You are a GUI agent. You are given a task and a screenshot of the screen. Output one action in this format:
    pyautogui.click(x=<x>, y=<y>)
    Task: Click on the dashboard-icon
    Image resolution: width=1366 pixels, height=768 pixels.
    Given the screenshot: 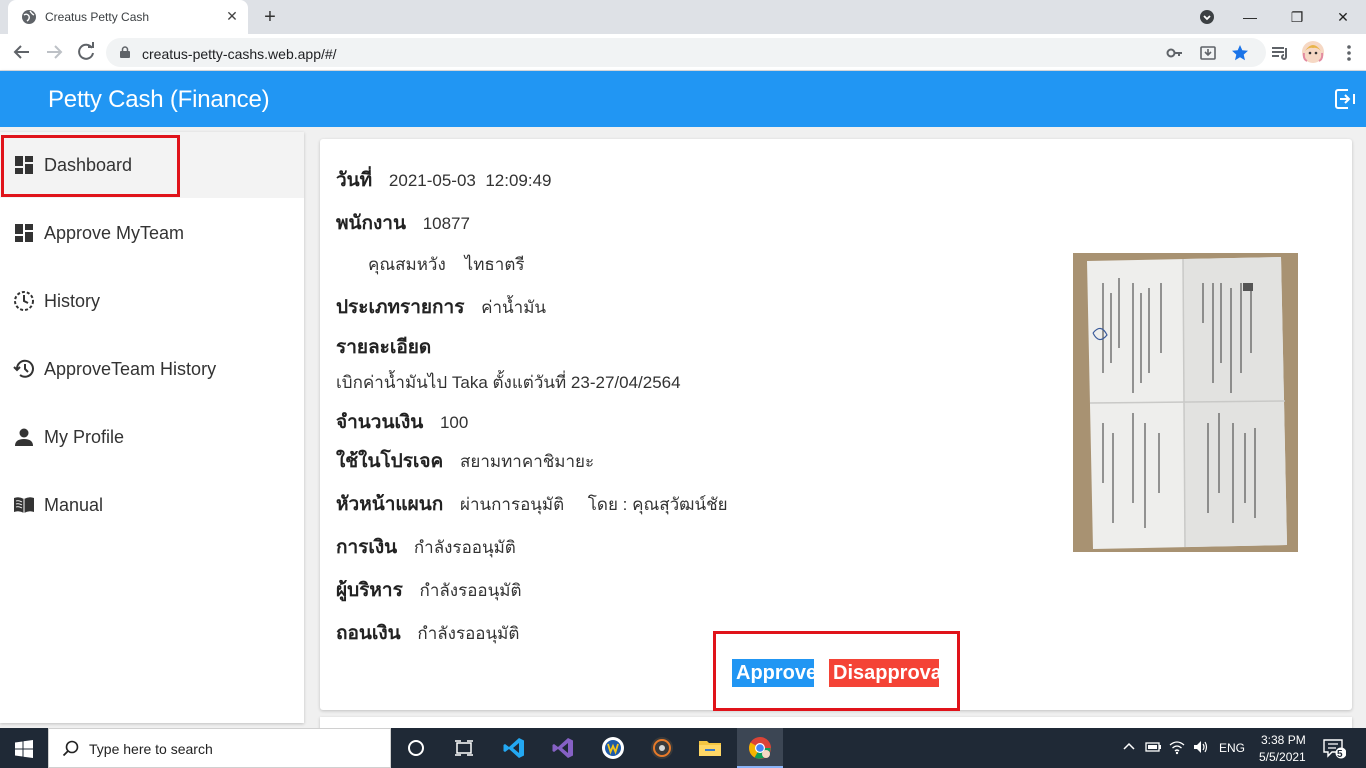 What is the action you would take?
    pyautogui.click(x=24, y=233)
    